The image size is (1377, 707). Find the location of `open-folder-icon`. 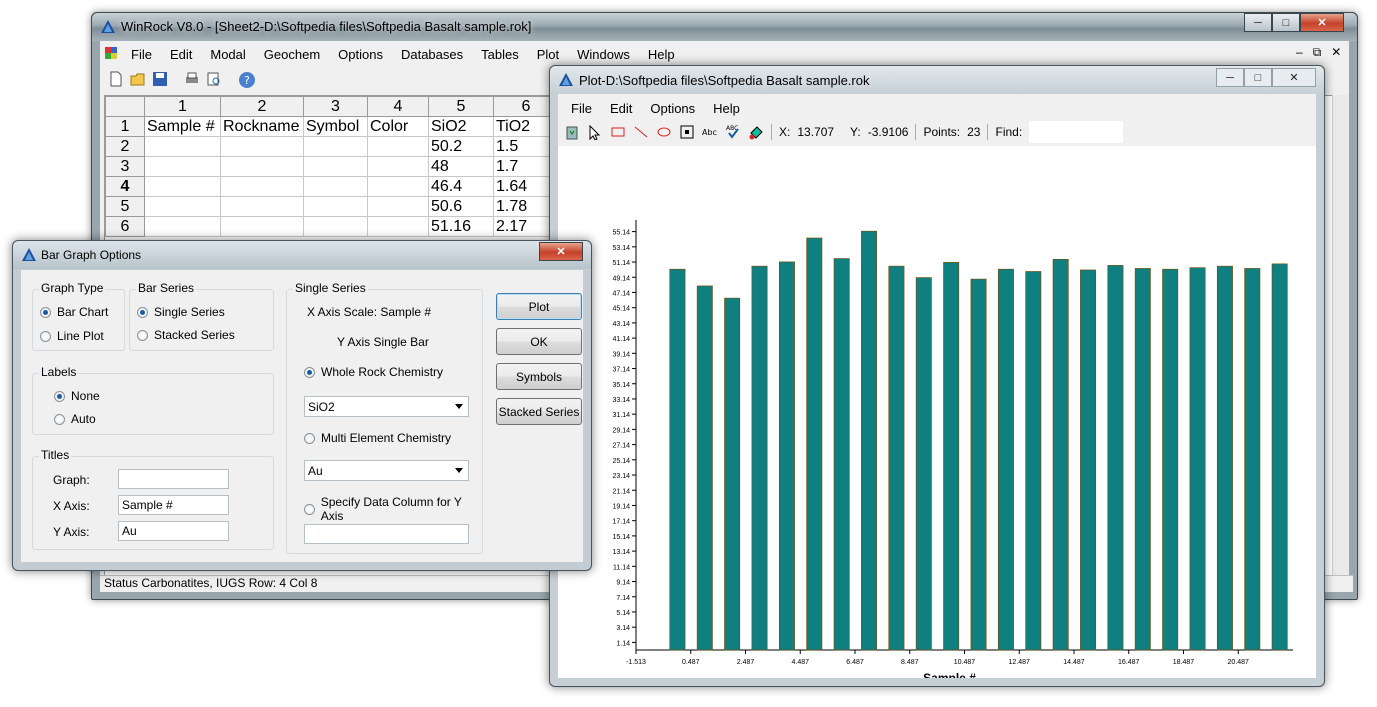

open-folder-icon is located at coordinates (138, 79).